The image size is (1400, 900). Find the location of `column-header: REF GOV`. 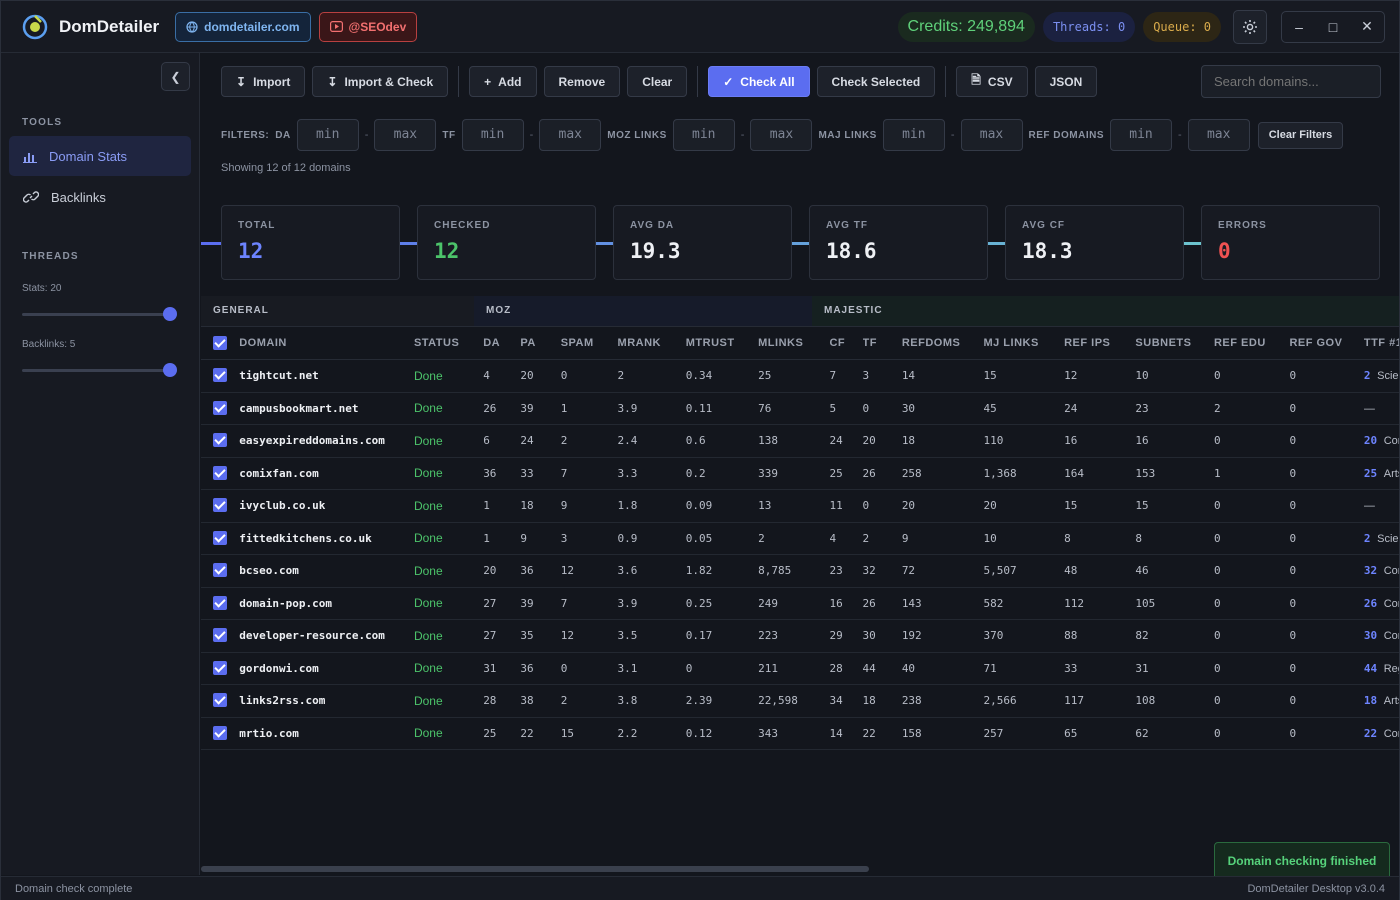

column-header: REF GOV is located at coordinates (1326, 343).